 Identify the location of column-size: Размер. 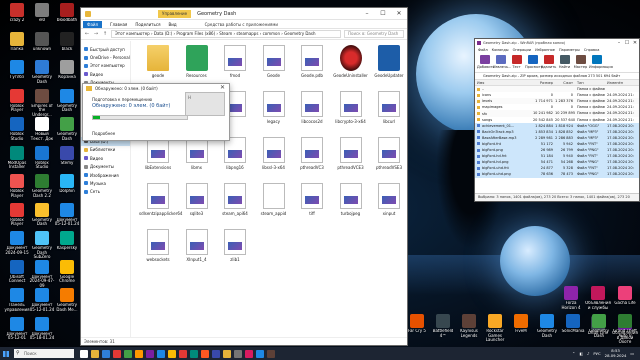
(543, 82).